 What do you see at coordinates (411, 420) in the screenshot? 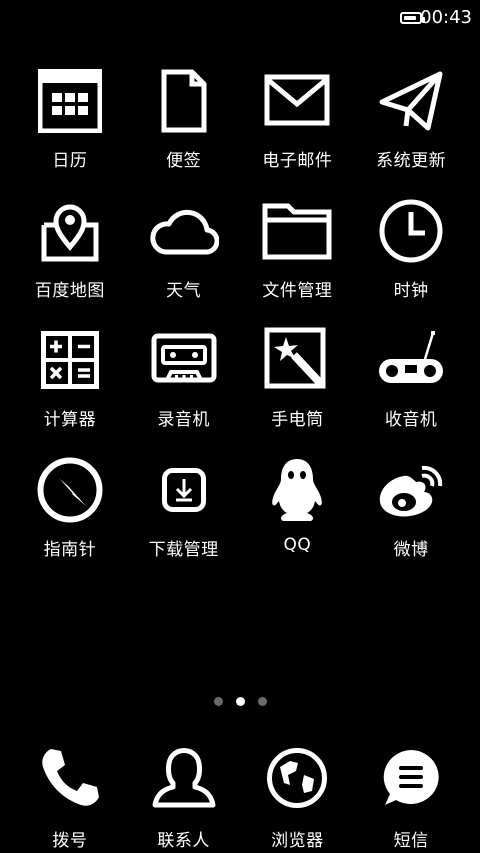
I see `app-label: 收音机` at bounding box center [411, 420].